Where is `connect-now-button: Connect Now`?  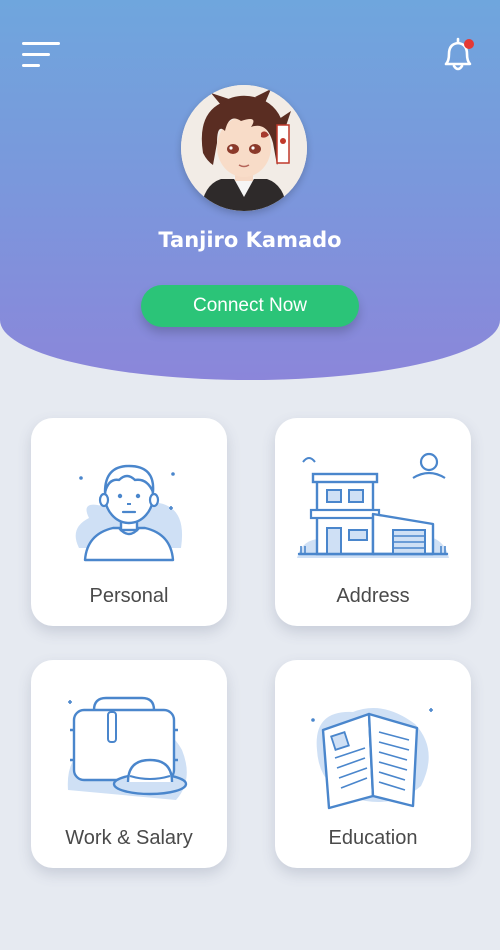
connect-now-button: Connect Now is located at coordinates (250, 306).